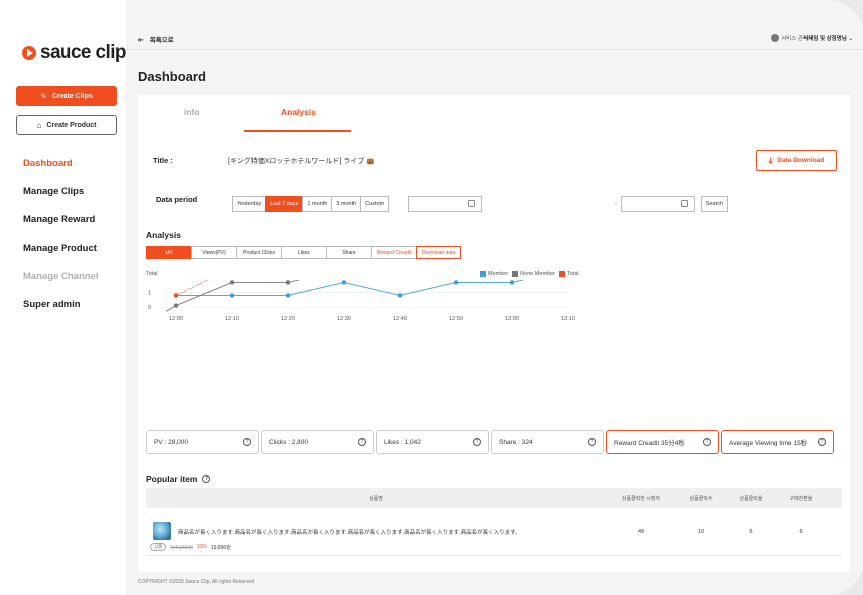  I want to click on back-link: ⇤ 목록으로, so click(156, 39).